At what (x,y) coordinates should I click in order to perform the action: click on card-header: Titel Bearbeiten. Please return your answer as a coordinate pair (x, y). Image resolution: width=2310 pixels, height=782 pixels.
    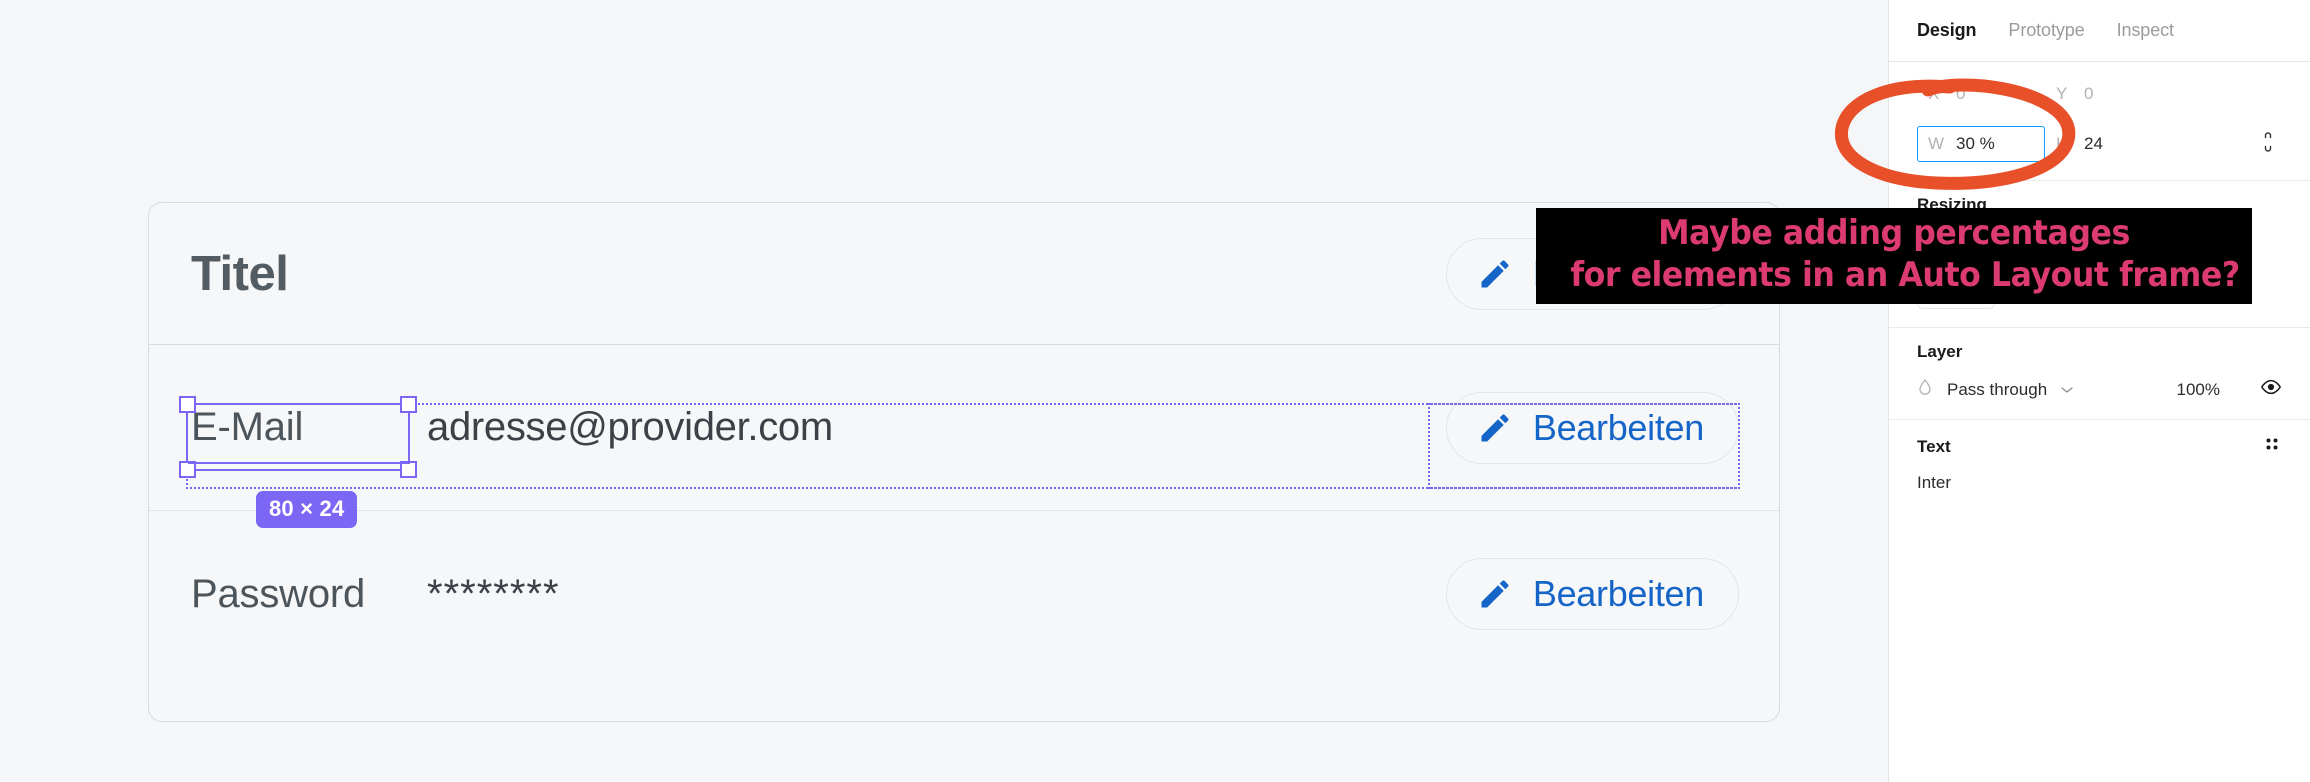
    Looking at the image, I should click on (964, 274).